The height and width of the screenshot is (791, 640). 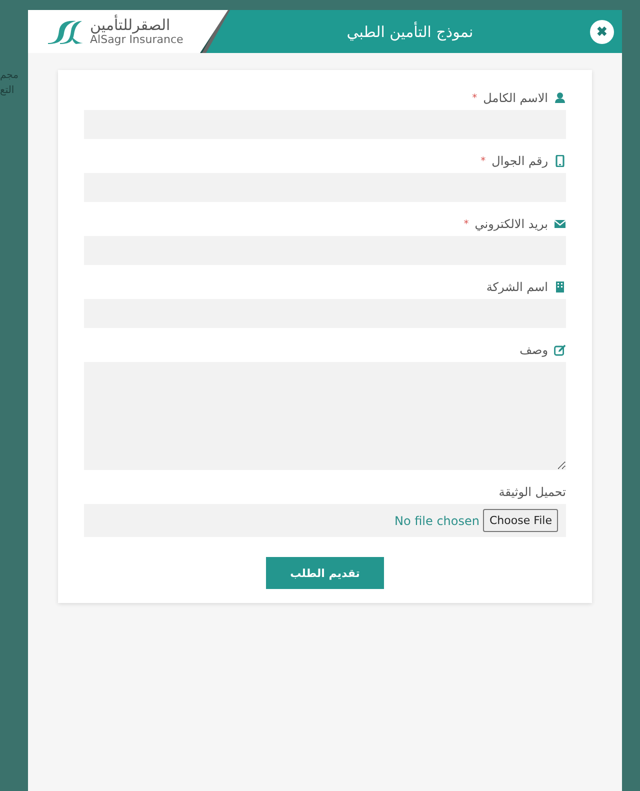 I want to click on logo-icon, so click(x=65, y=31).